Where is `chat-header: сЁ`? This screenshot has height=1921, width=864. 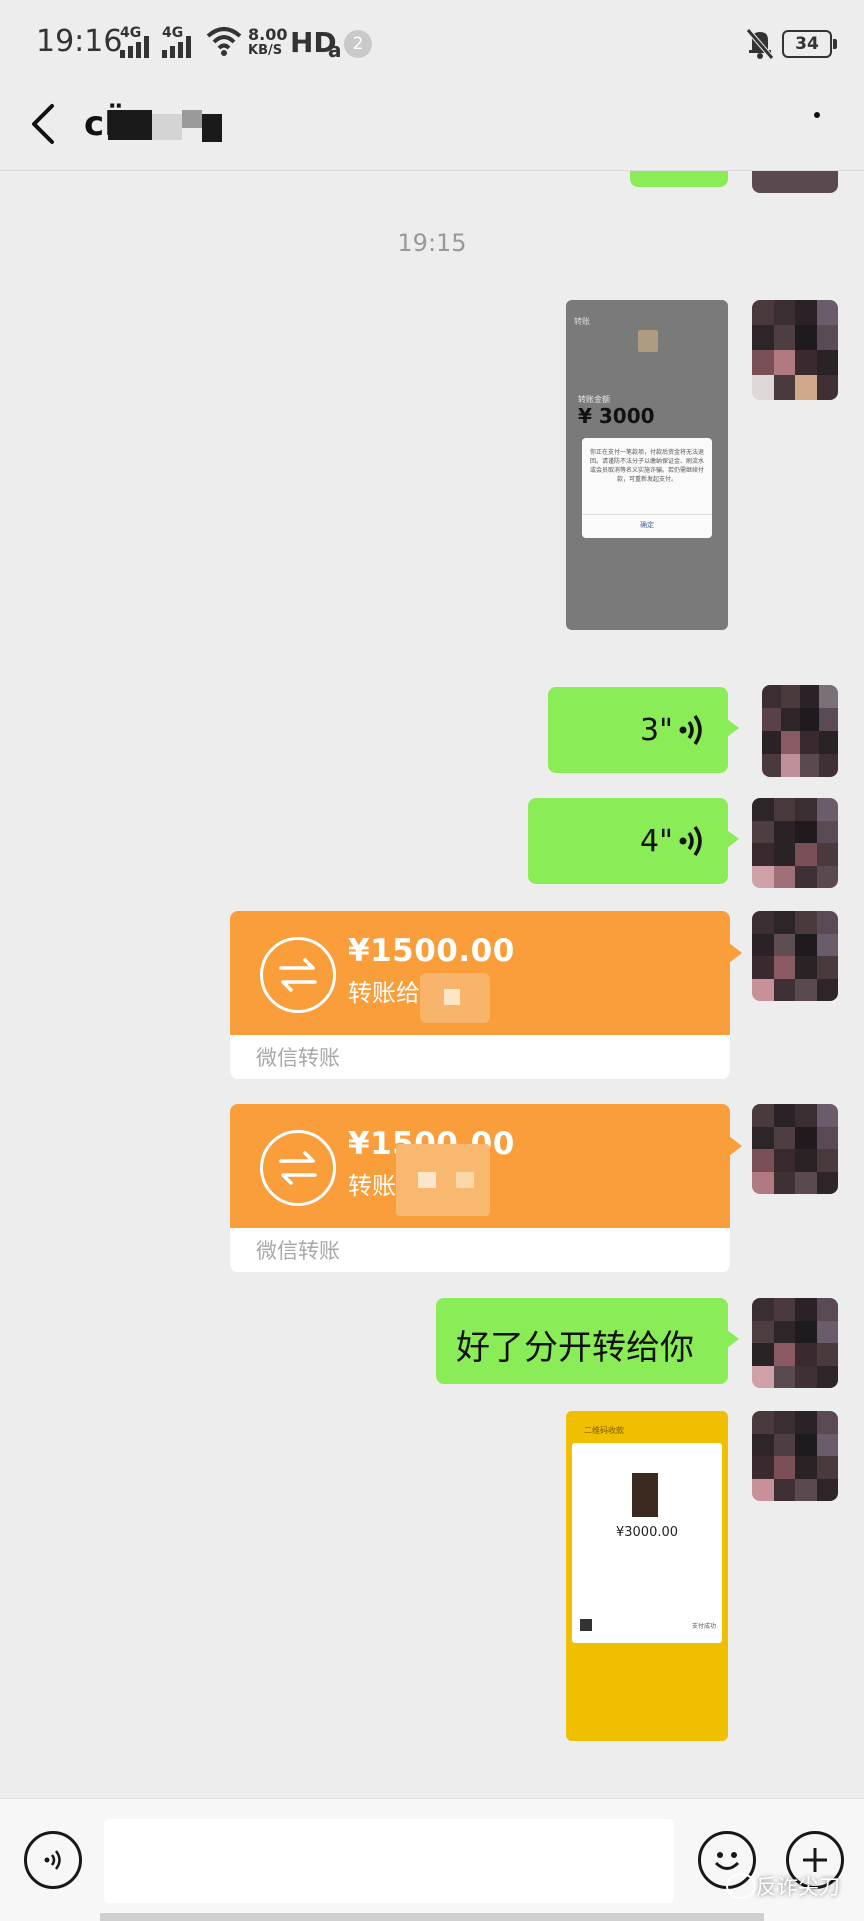
chat-header: сЁ is located at coordinates (432, 128).